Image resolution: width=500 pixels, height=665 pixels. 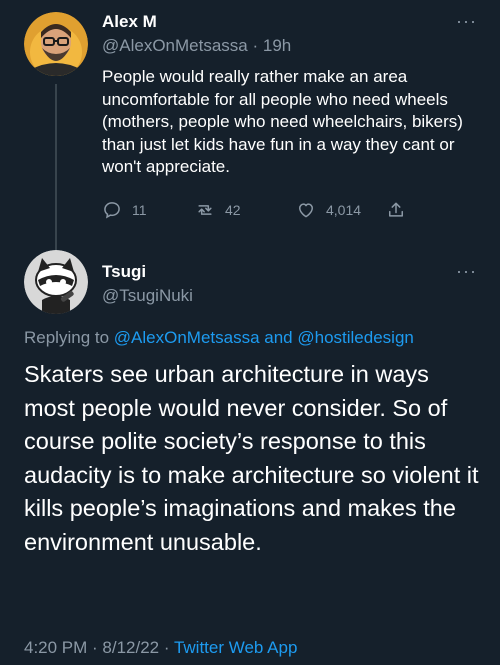 I want to click on avatar-tsugi-image, so click(x=56, y=282).